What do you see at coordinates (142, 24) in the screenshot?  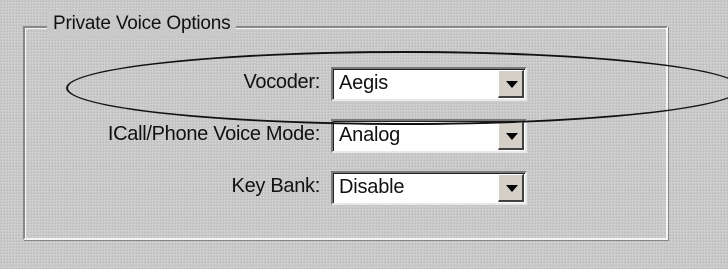 I see `group-title: Private Voice Options` at bounding box center [142, 24].